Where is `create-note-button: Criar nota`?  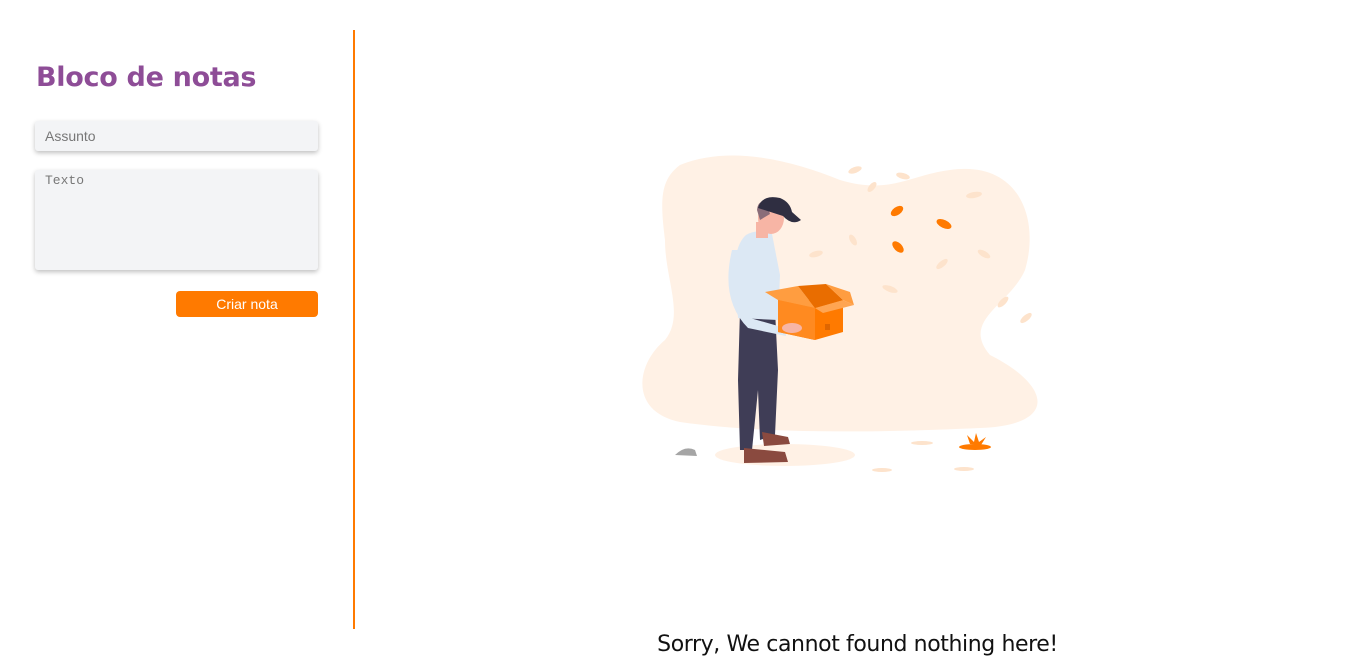 create-note-button: Criar nota is located at coordinates (247, 304).